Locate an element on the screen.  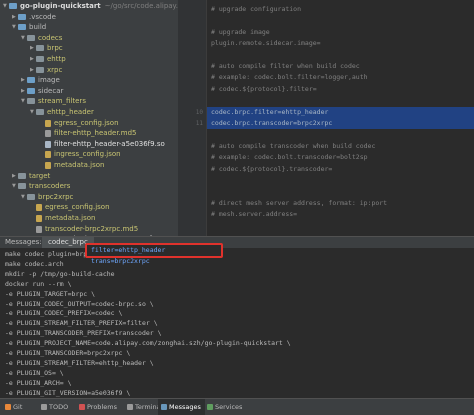
tree-item: filter-ehttp_header.md5 is located at coordinates (68, 133).